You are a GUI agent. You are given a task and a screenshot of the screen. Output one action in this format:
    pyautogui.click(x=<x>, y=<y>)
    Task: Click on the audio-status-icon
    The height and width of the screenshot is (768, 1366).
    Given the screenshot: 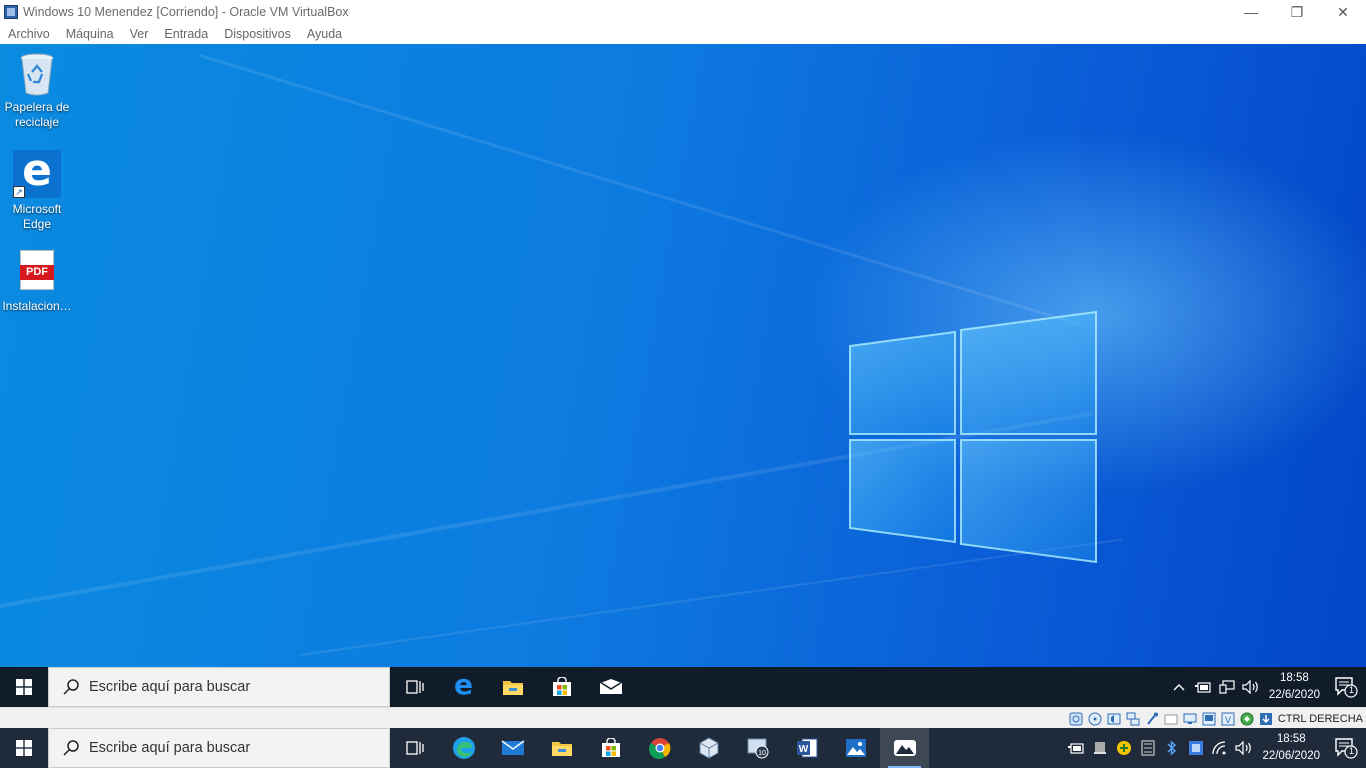 What is the action you would take?
    pyautogui.click(x=1114, y=719)
    